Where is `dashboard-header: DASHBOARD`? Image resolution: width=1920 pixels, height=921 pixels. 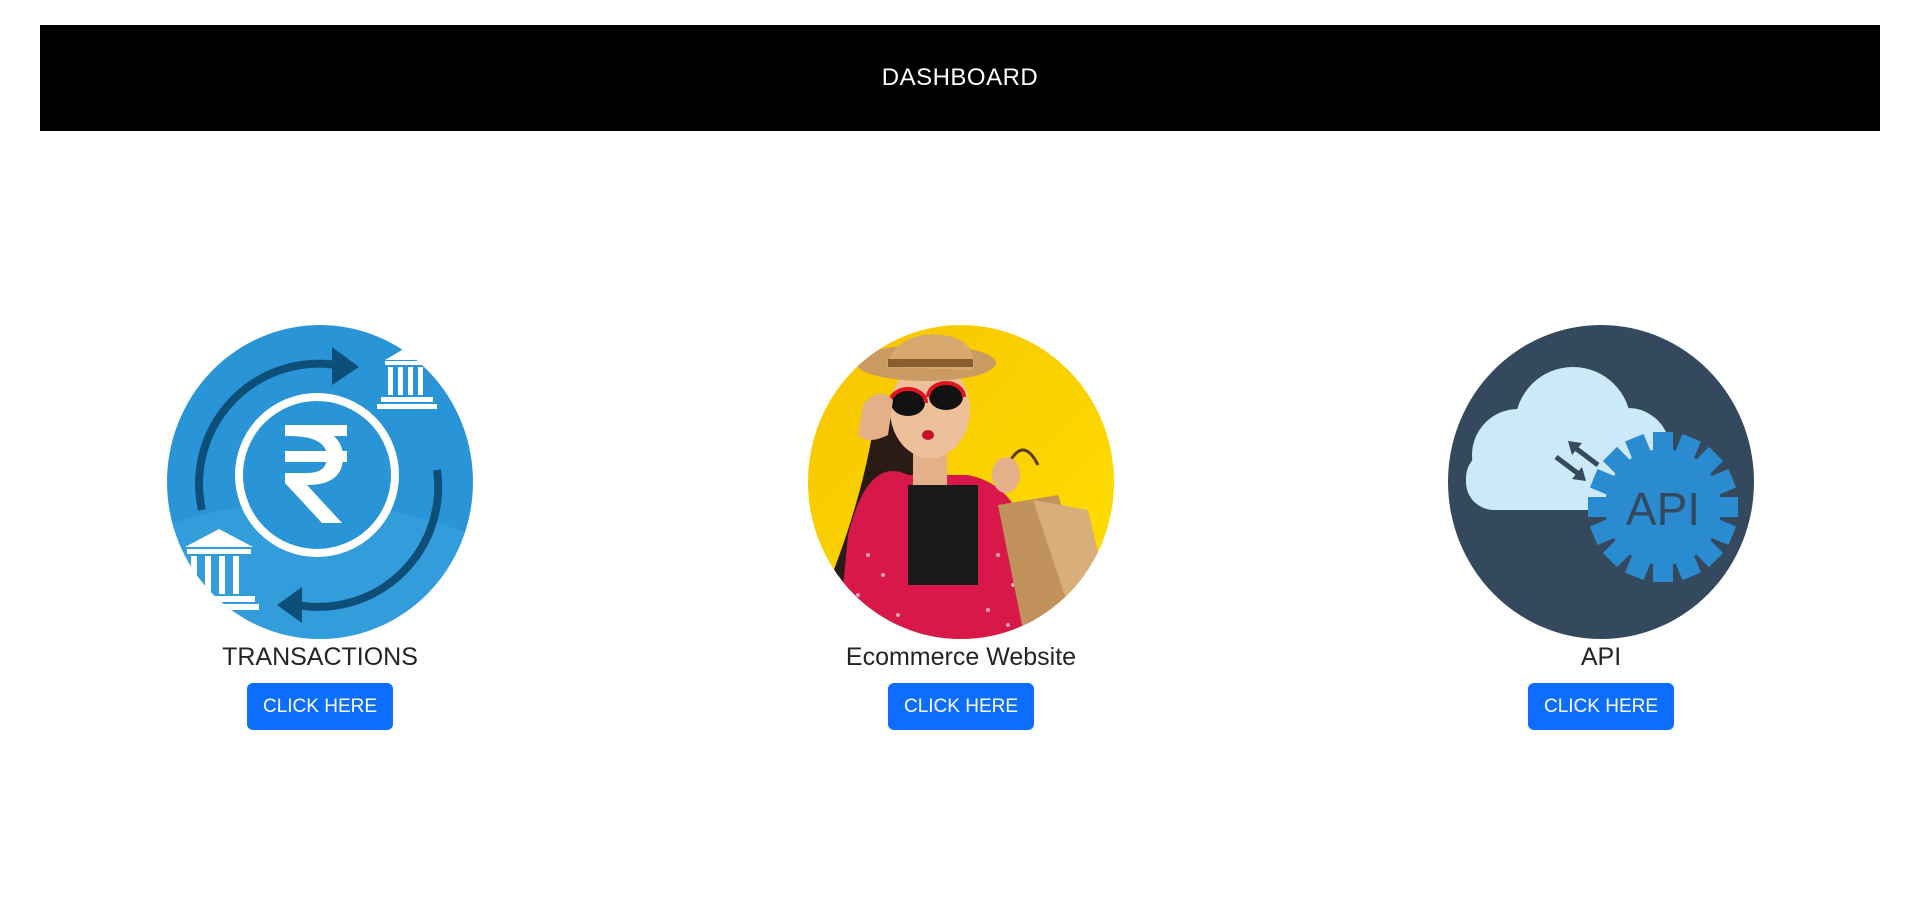 dashboard-header: DASHBOARD is located at coordinates (960, 78).